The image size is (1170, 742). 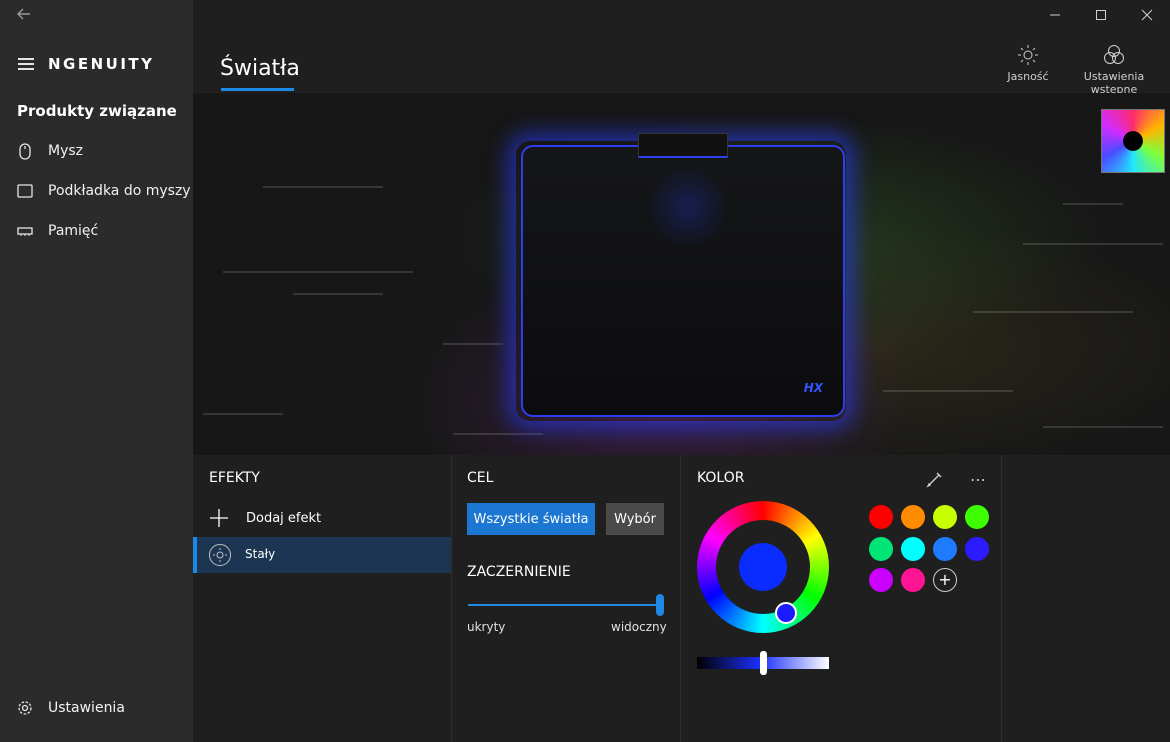 What do you see at coordinates (564, 605) in the screenshot?
I see `fade-slider-track` at bounding box center [564, 605].